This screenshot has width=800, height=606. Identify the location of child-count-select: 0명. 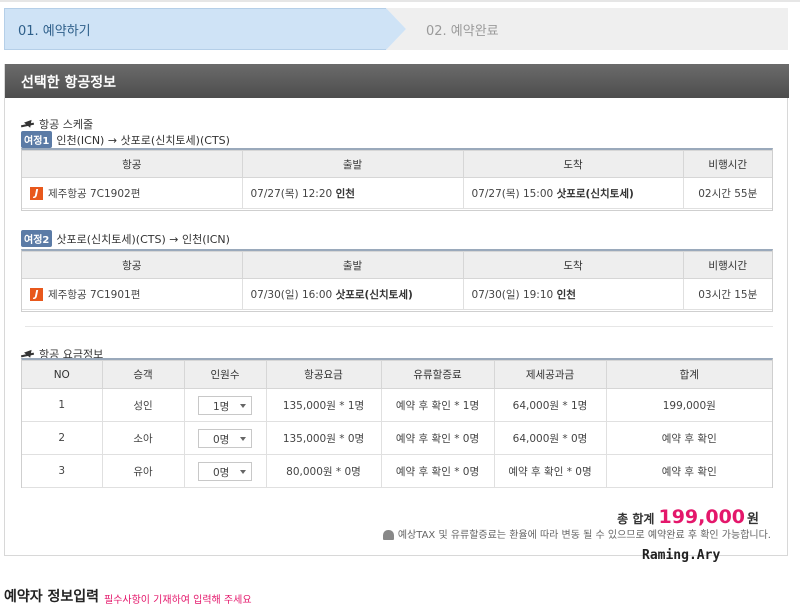
(225, 438).